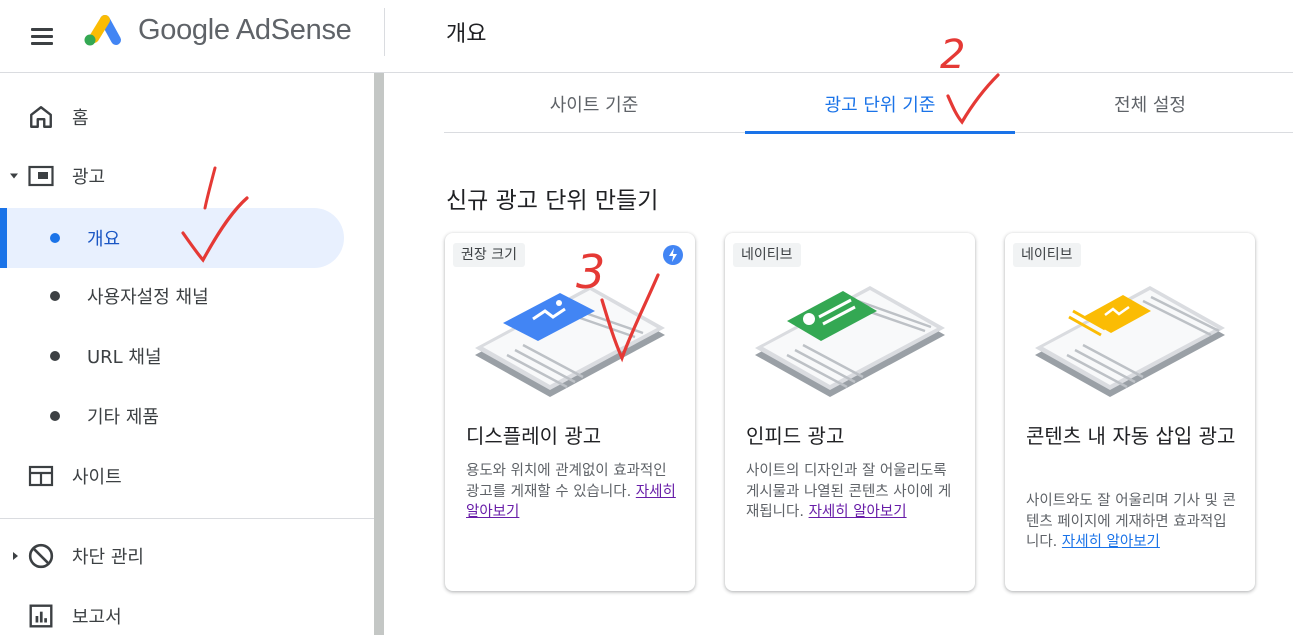 This screenshot has height=635, width=1293. I want to click on sidebar-item-blocking-controls: 차단 관리, so click(187, 556).